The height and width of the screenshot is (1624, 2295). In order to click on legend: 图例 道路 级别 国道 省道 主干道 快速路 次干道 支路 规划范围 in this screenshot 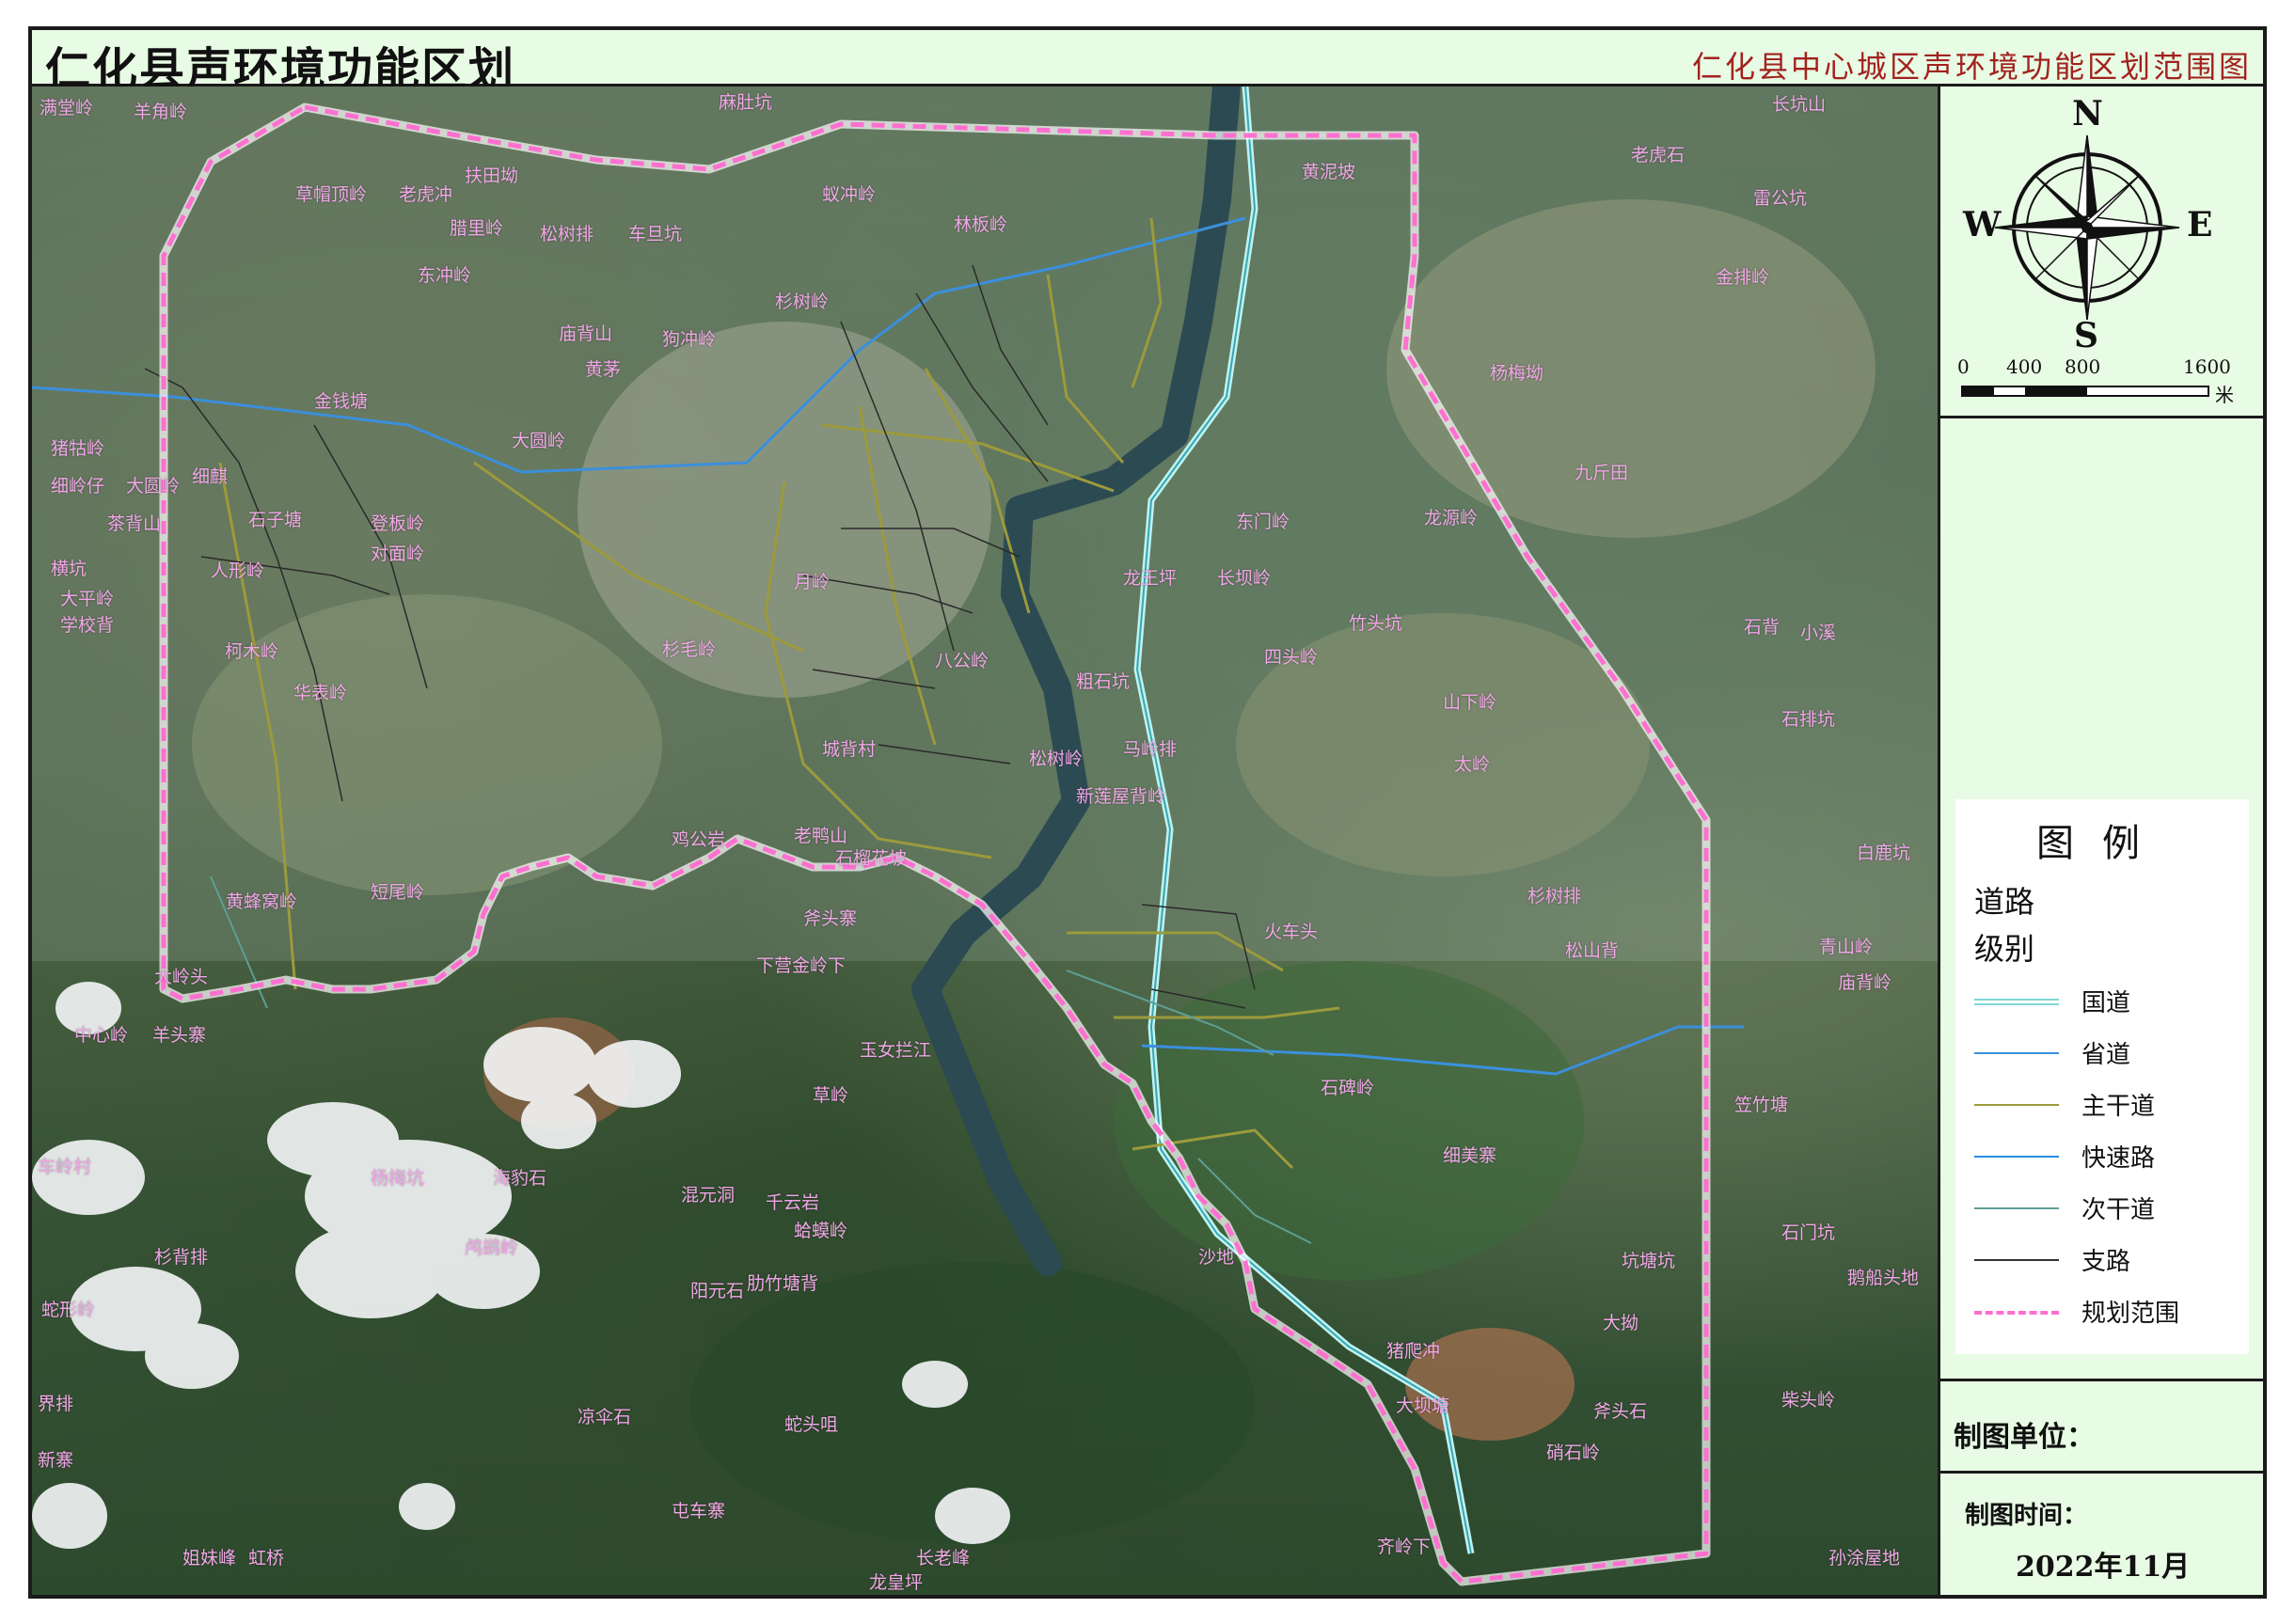, I will do `click(2102, 1076)`.